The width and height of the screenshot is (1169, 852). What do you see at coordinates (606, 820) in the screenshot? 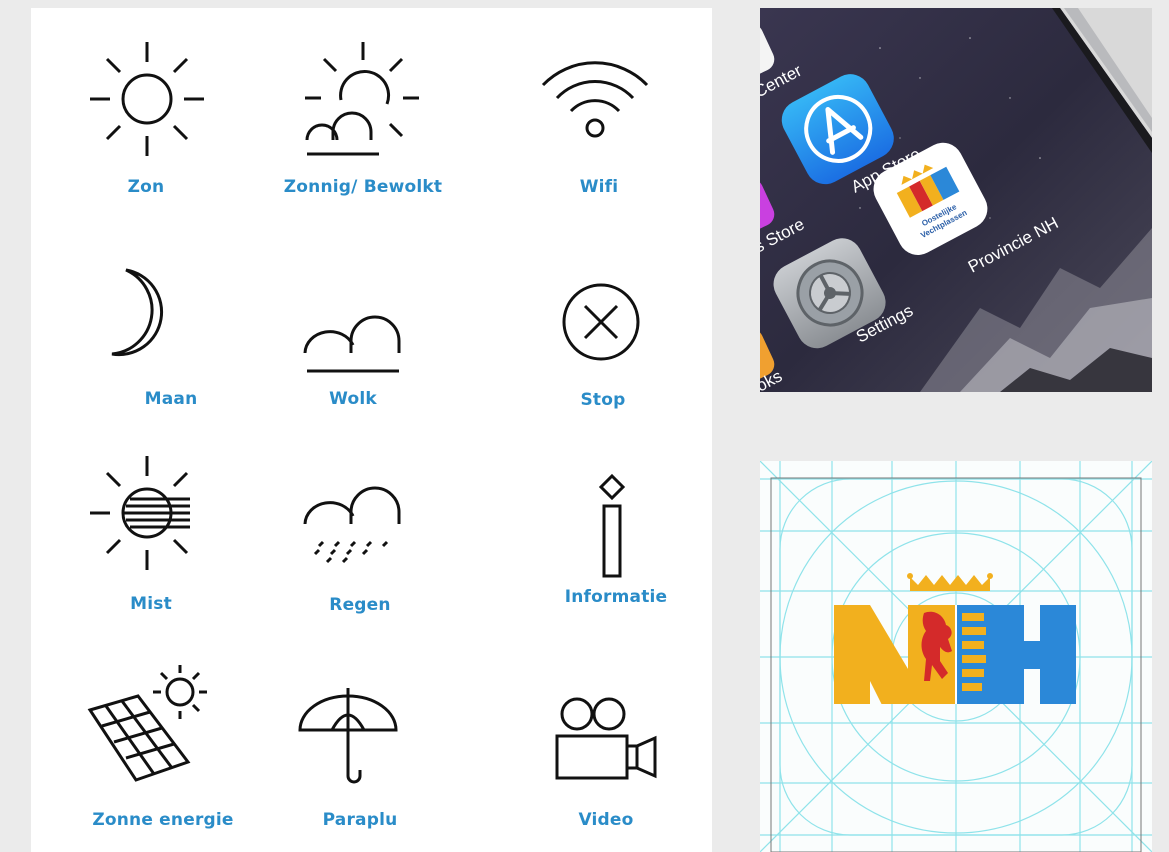
I see `icon-label: Video` at bounding box center [606, 820].